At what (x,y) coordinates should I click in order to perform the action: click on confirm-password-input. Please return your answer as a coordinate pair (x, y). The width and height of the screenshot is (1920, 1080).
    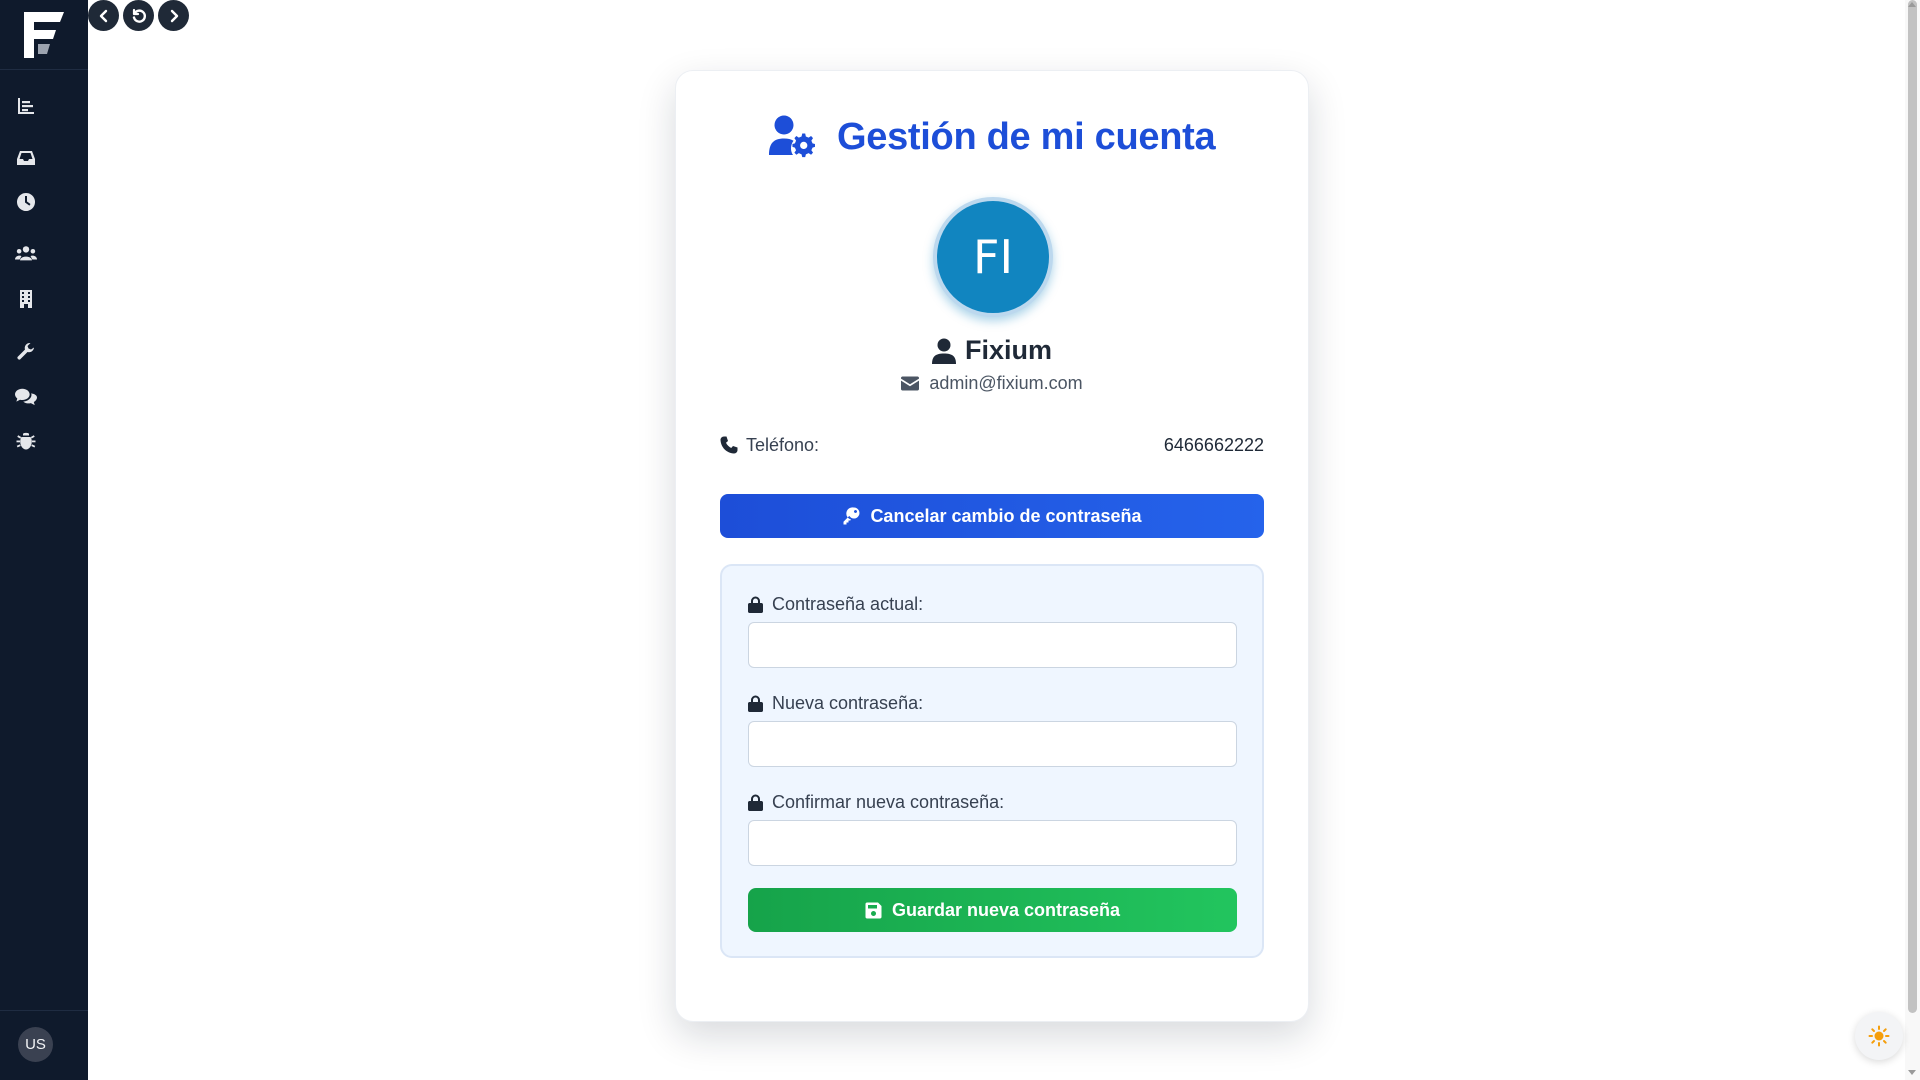
    Looking at the image, I should click on (992, 843).